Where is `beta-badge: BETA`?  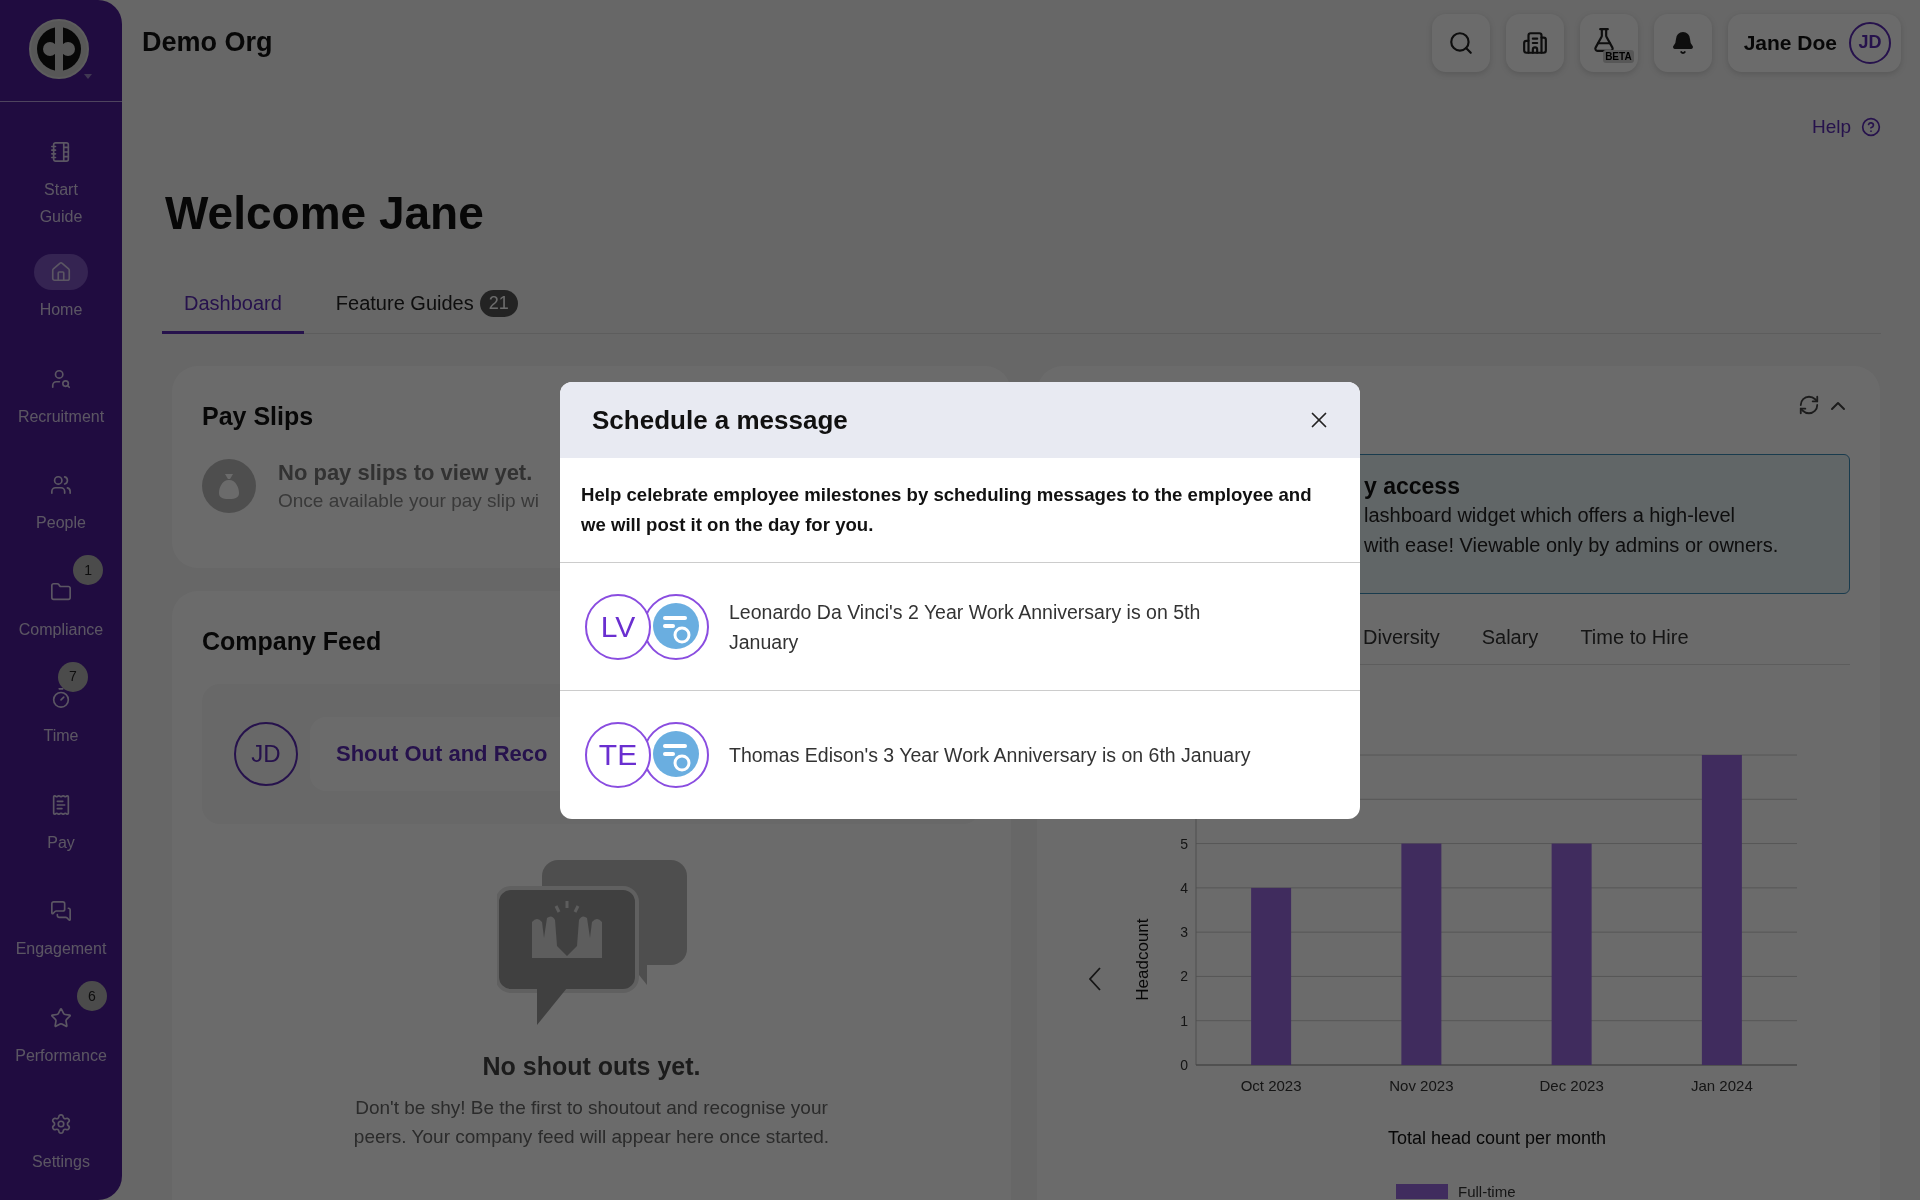 beta-badge: BETA is located at coordinates (1618, 56).